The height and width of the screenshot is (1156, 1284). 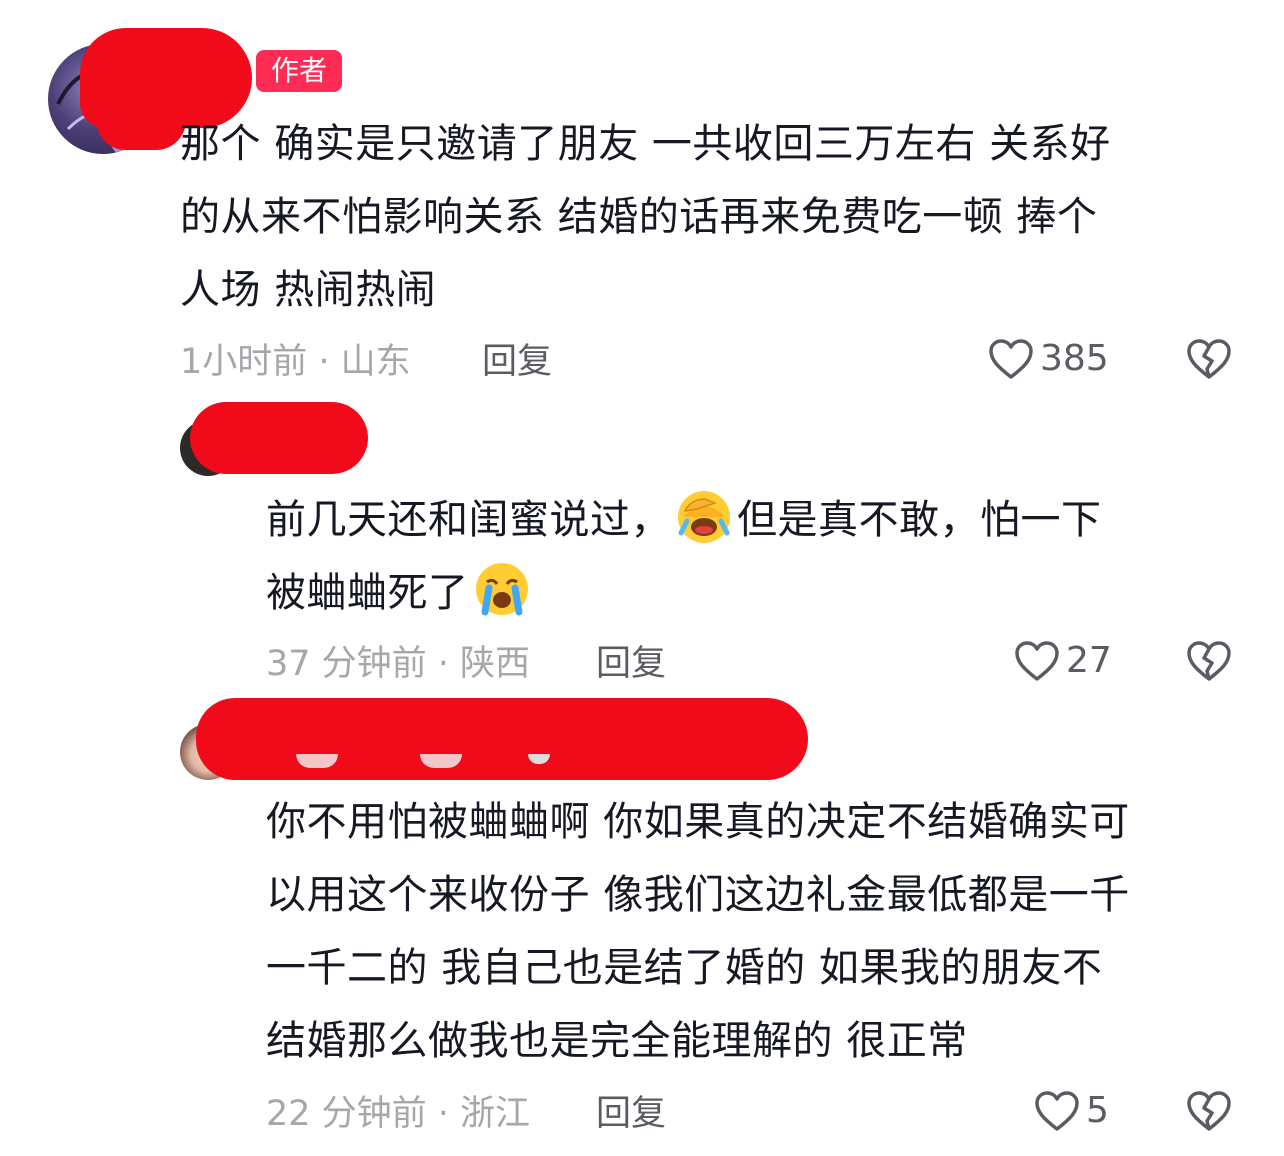 I want to click on broken-heart-icon, so click(x=1209, y=1111).